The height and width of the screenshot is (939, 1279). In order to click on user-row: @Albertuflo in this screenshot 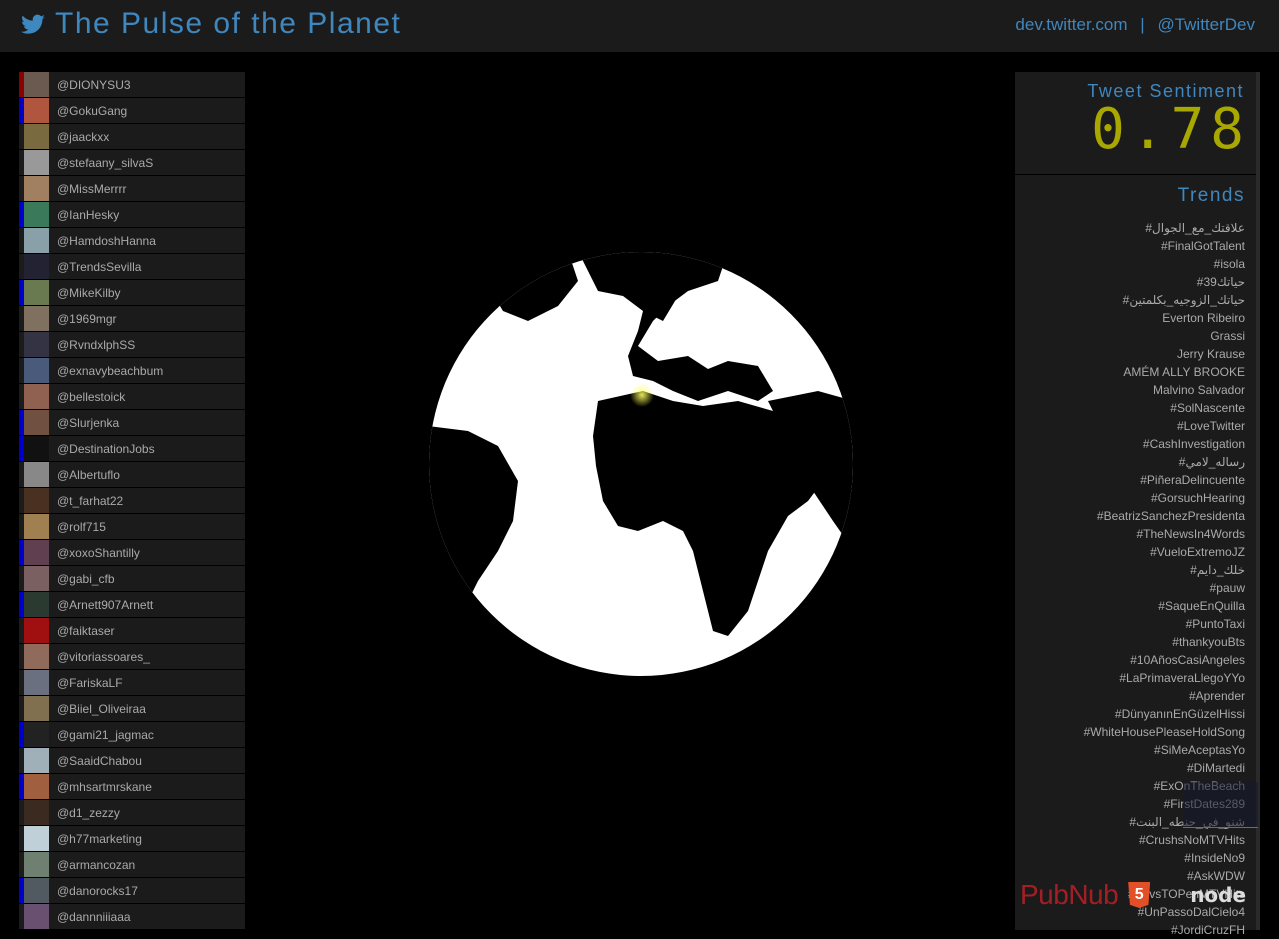, I will do `click(132, 475)`.